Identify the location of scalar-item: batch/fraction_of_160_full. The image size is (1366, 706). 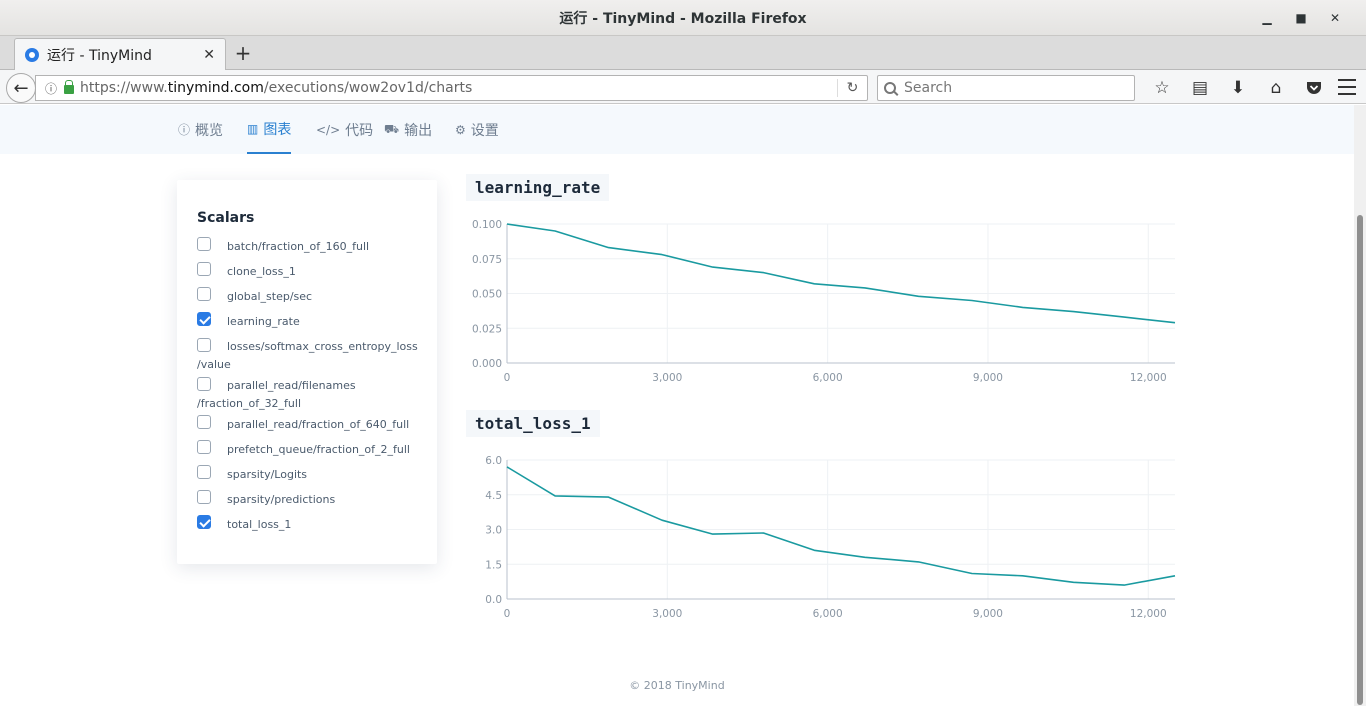
(317, 246).